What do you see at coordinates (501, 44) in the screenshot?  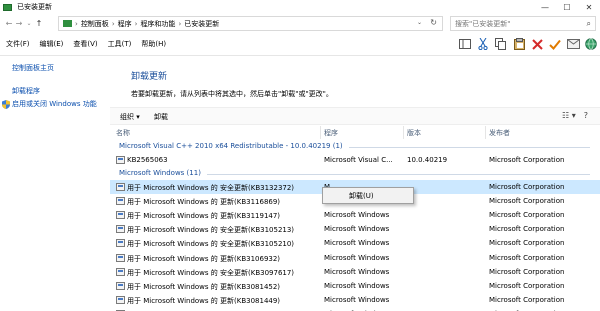 I see `copy-icon` at bounding box center [501, 44].